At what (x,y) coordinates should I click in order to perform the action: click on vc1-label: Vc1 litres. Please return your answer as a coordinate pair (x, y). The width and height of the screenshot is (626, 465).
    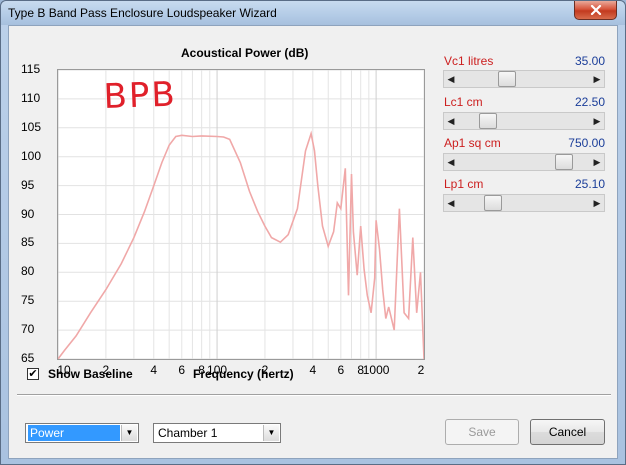
    Looking at the image, I should click on (469, 61).